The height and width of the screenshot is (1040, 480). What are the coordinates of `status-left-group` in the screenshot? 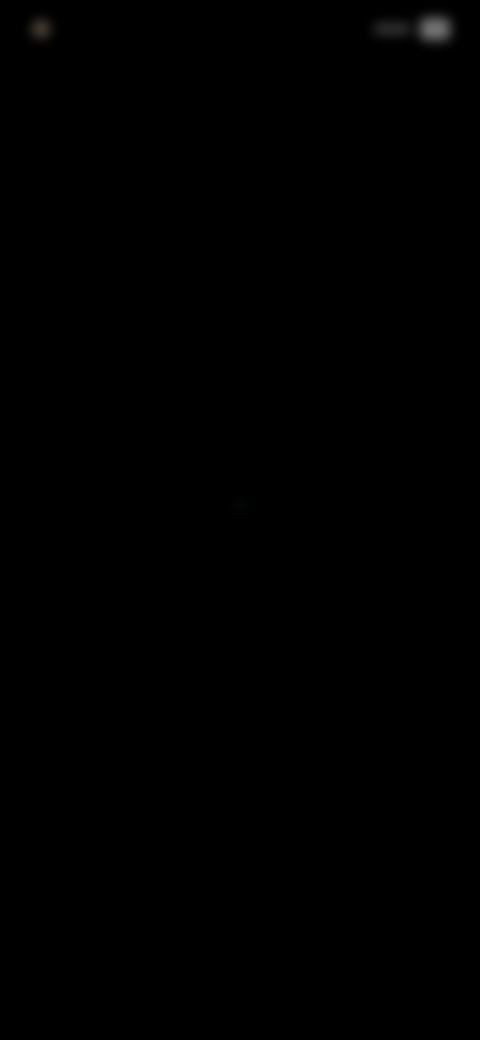 It's located at (45, 29).